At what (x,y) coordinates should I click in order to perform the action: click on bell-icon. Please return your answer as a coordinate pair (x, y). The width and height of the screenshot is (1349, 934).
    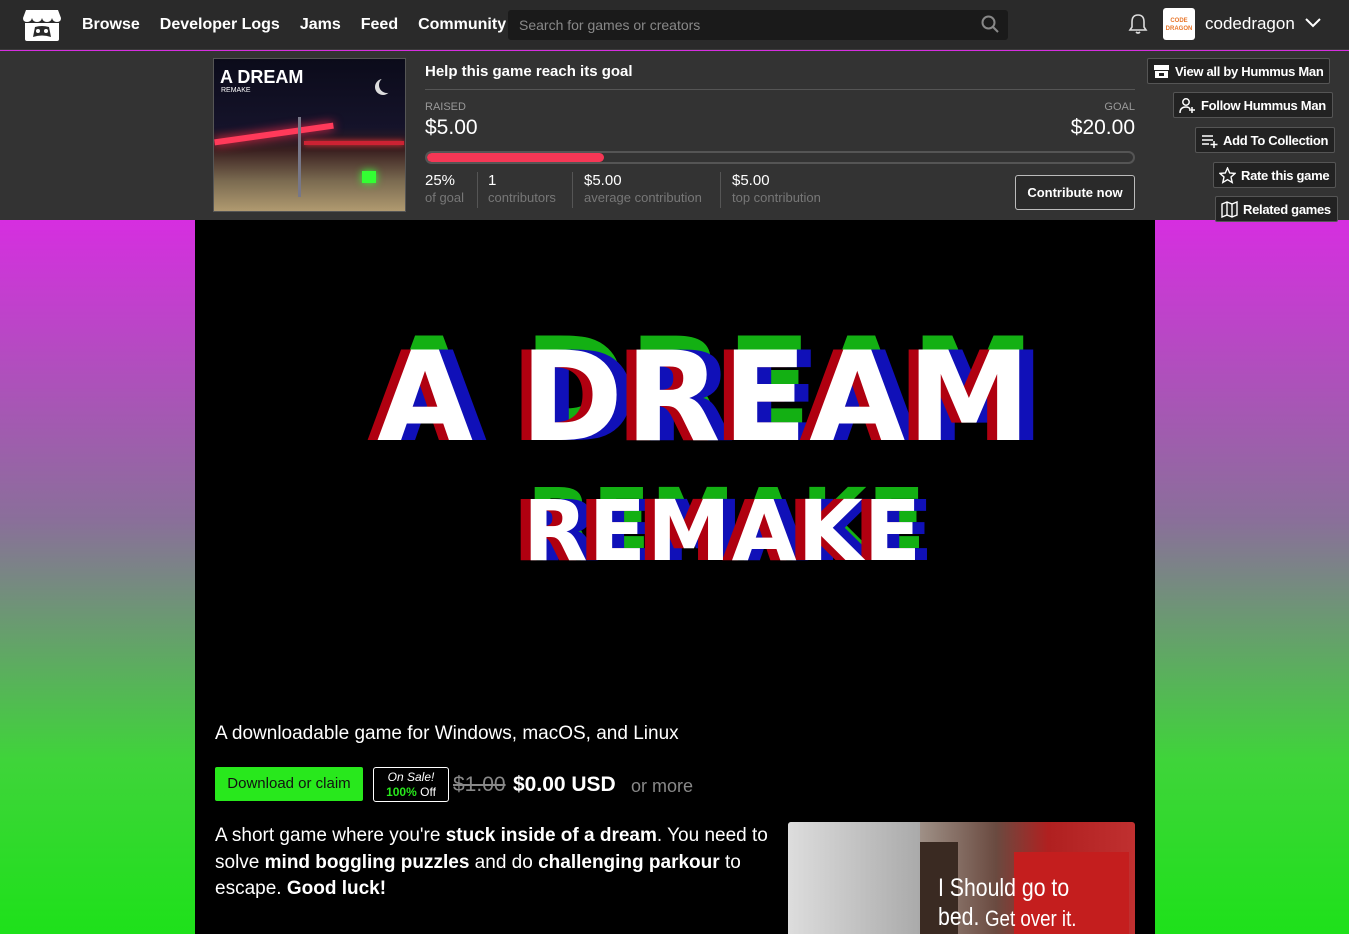
    Looking at the image, I should click on (1138, 24).